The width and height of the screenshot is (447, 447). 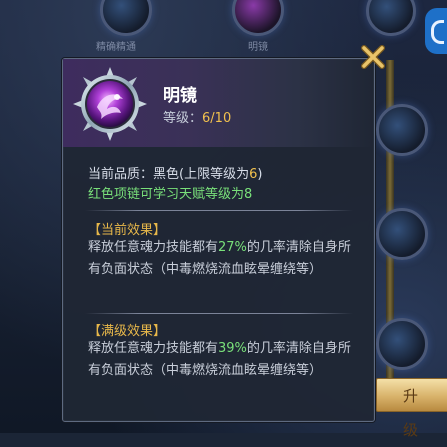 What do you see at coordinates (258, 47) in the screenshot?
I see `background-node-label: 明镜` at bounding box center [258, 47].